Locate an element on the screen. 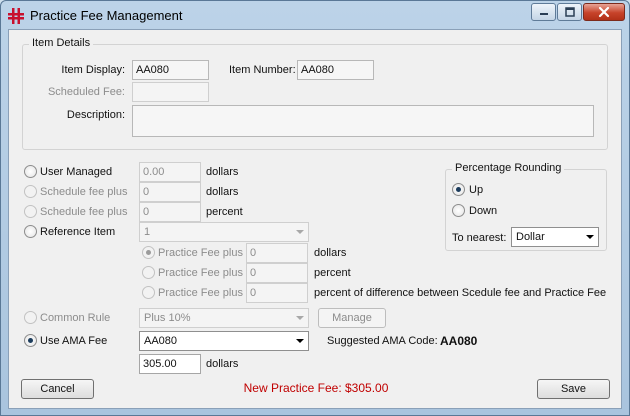 This screenshot has width=630, height=416. maximize-icon is located at coordinates (569, 12).